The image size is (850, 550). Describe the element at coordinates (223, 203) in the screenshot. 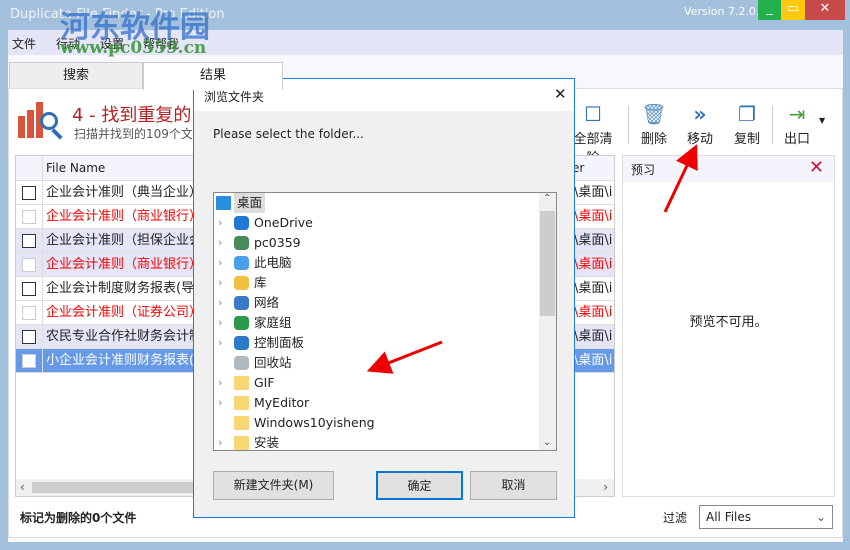

I see `desktop-icon` at that location.